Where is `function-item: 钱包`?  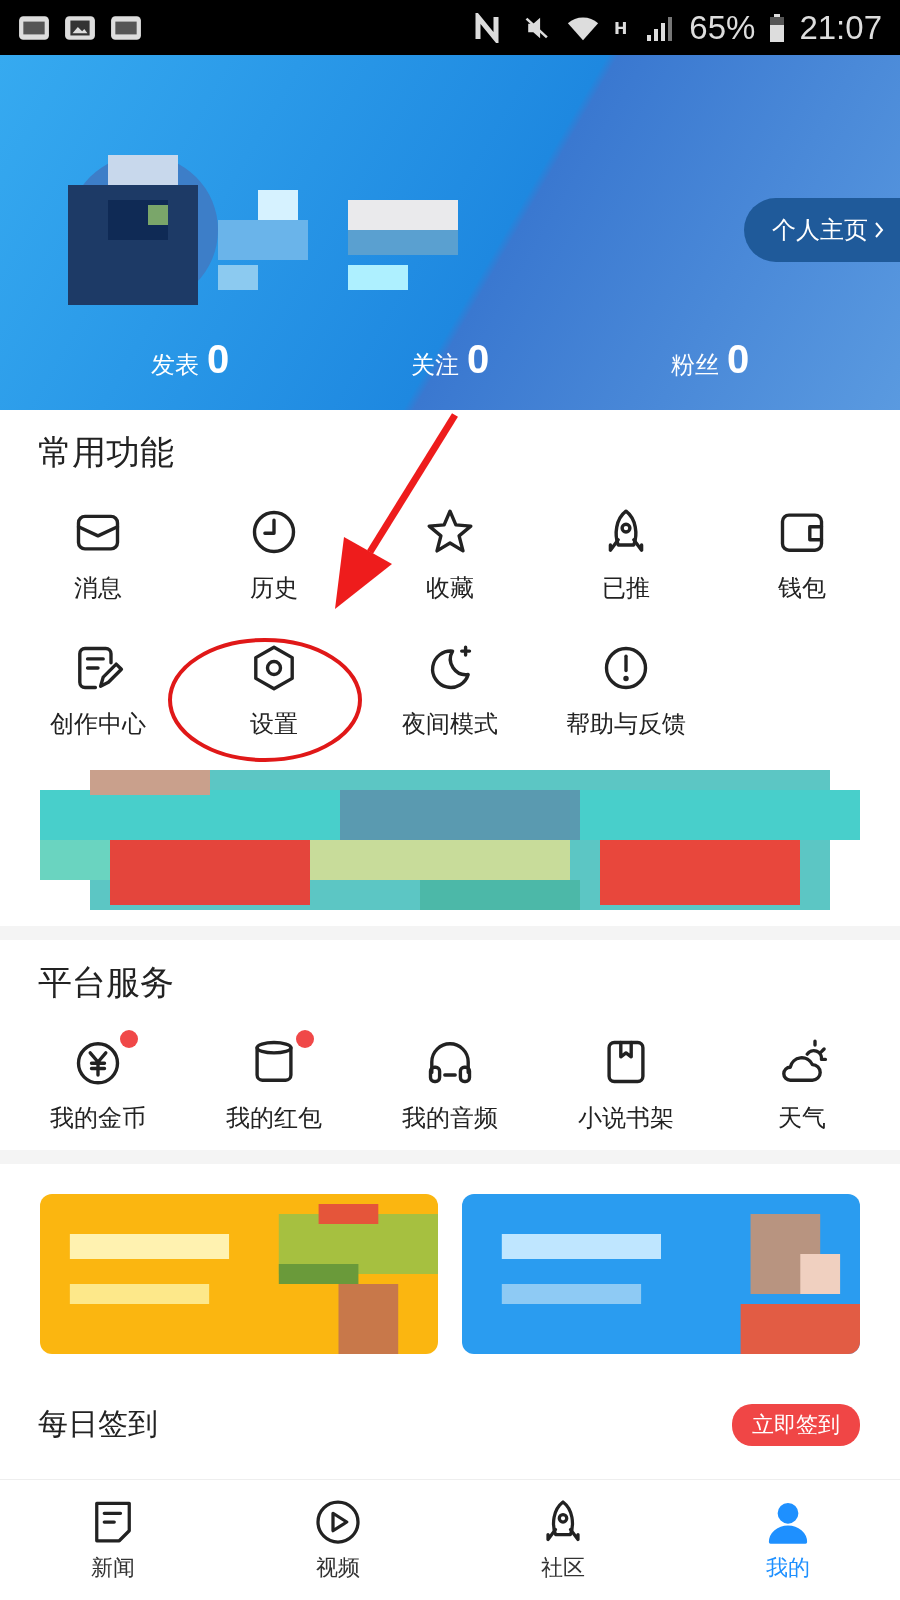
function-item: 钱包 is located at coordinates (802, 551).